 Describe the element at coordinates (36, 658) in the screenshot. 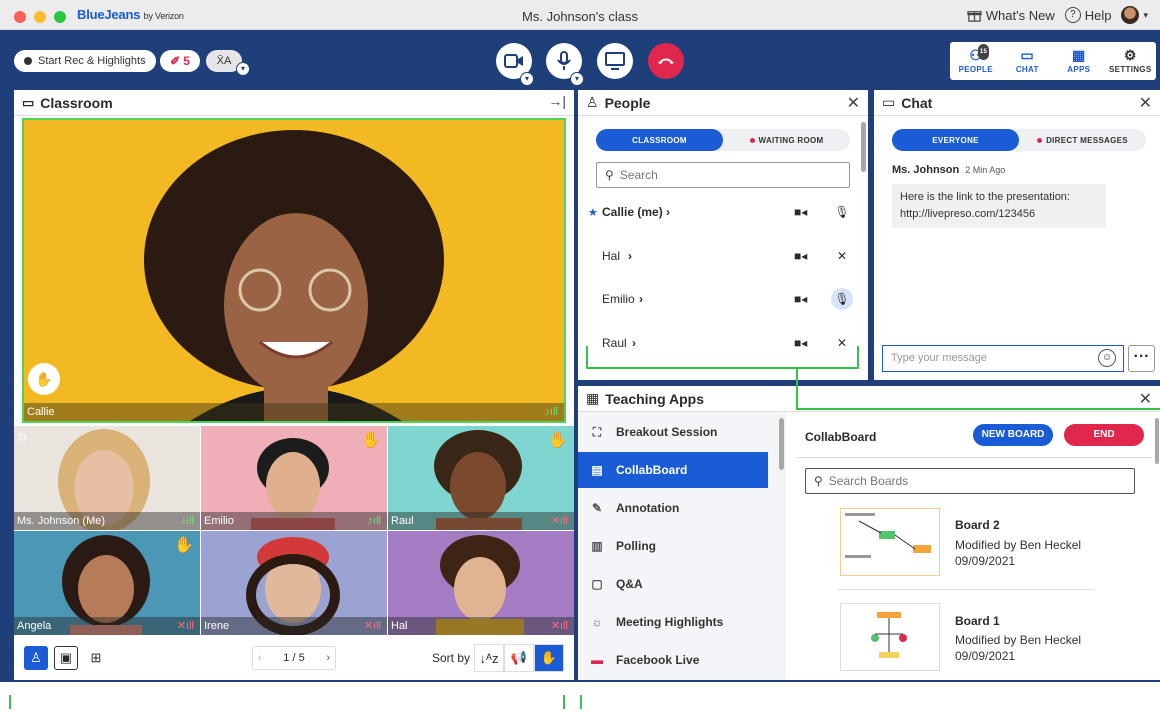

I see `classroom-layout-button: ♙` at that location.